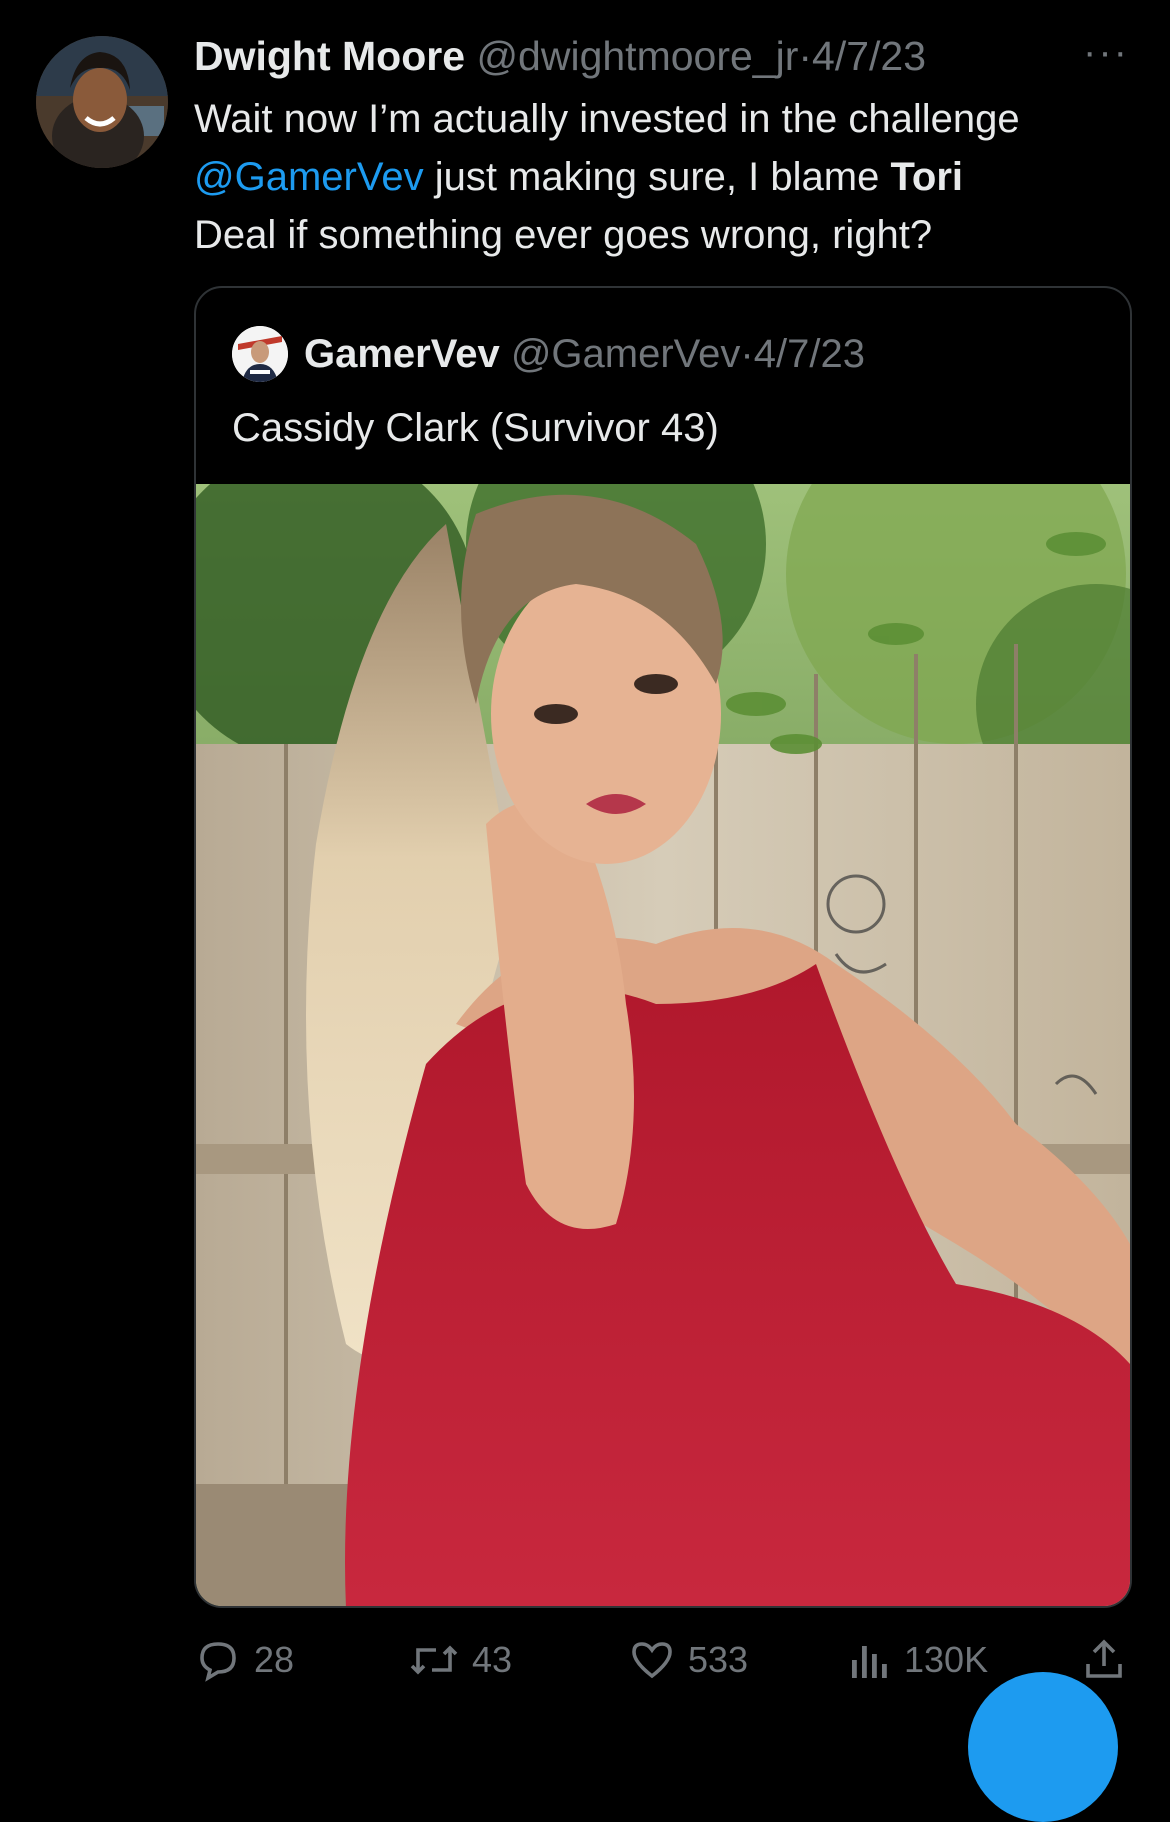 This screenshot has height=1822, width=1170. What do you see at coordinates (402, 354) in the screenshot?
I see `quoted-author-name: GamerVev` at bounding box center [402, 354].